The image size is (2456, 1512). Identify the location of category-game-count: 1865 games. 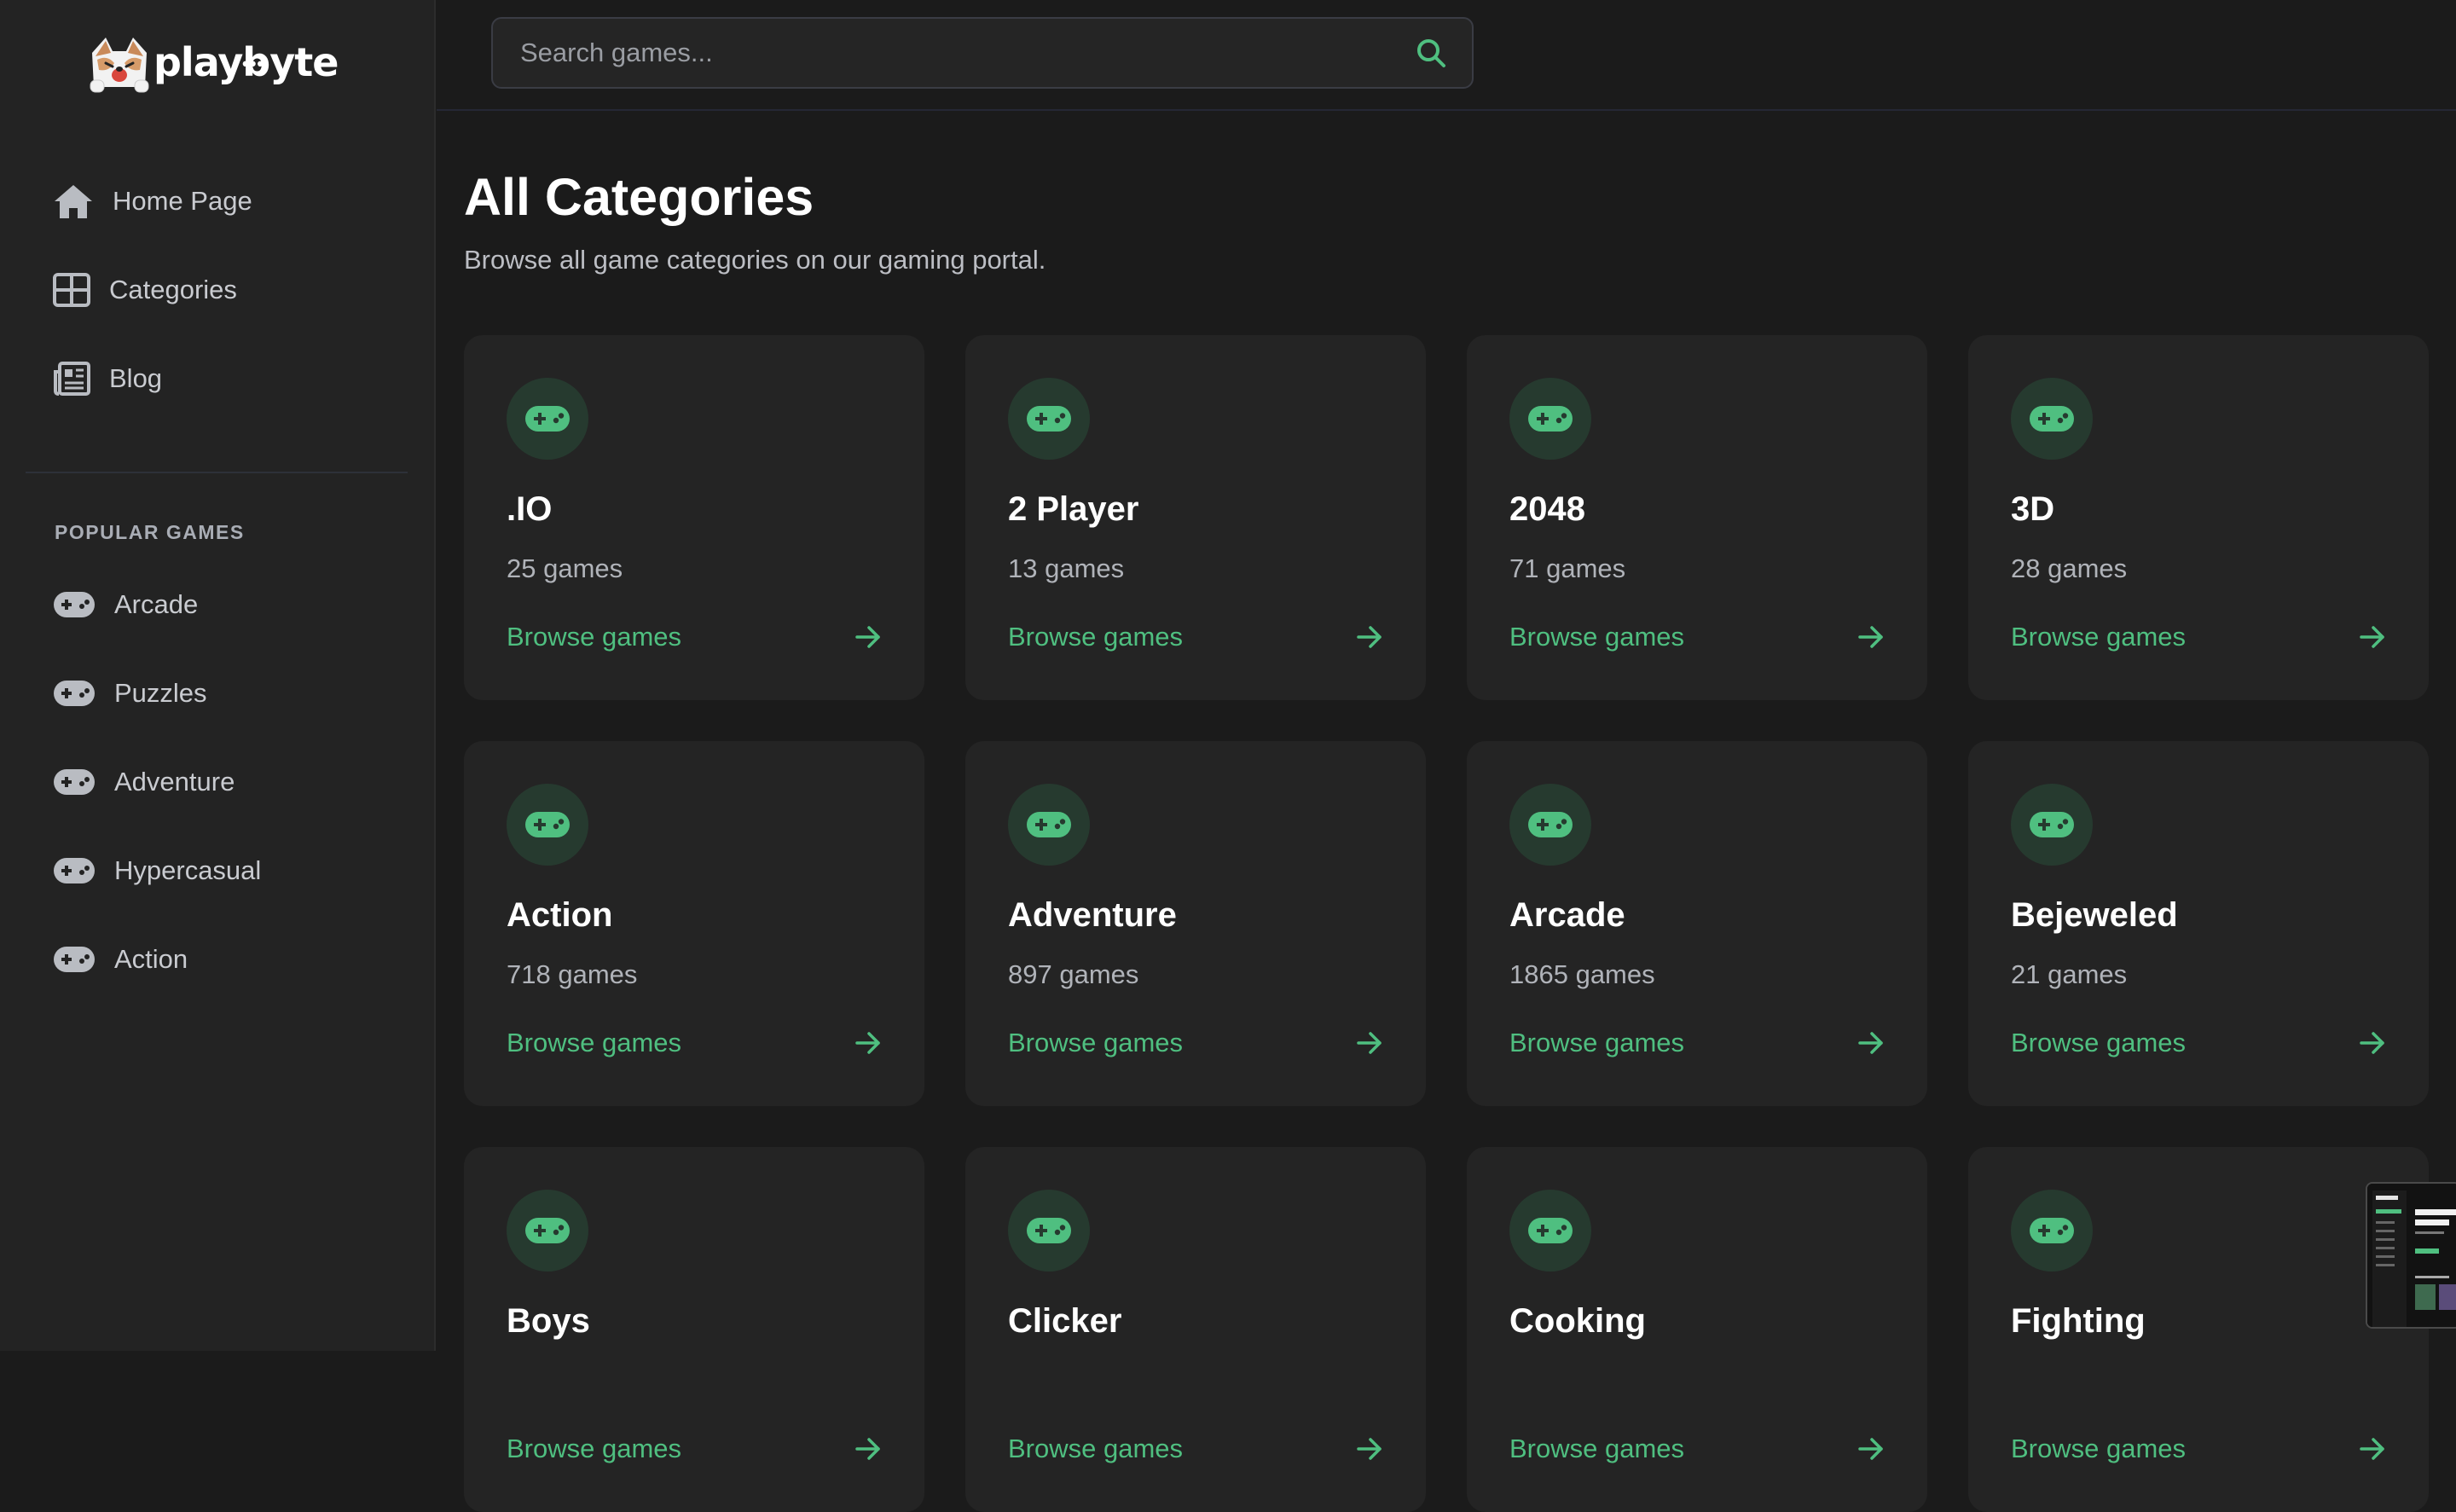
(1582, 974).